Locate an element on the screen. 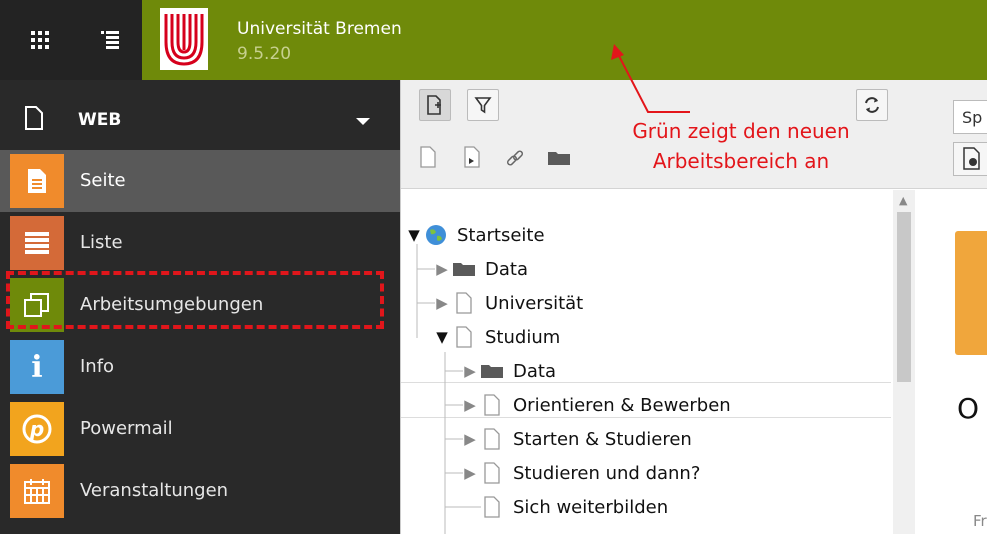 The width and height of the screenshot is (987, 534). workspace-colored-header is located at coordinates (564, 40).